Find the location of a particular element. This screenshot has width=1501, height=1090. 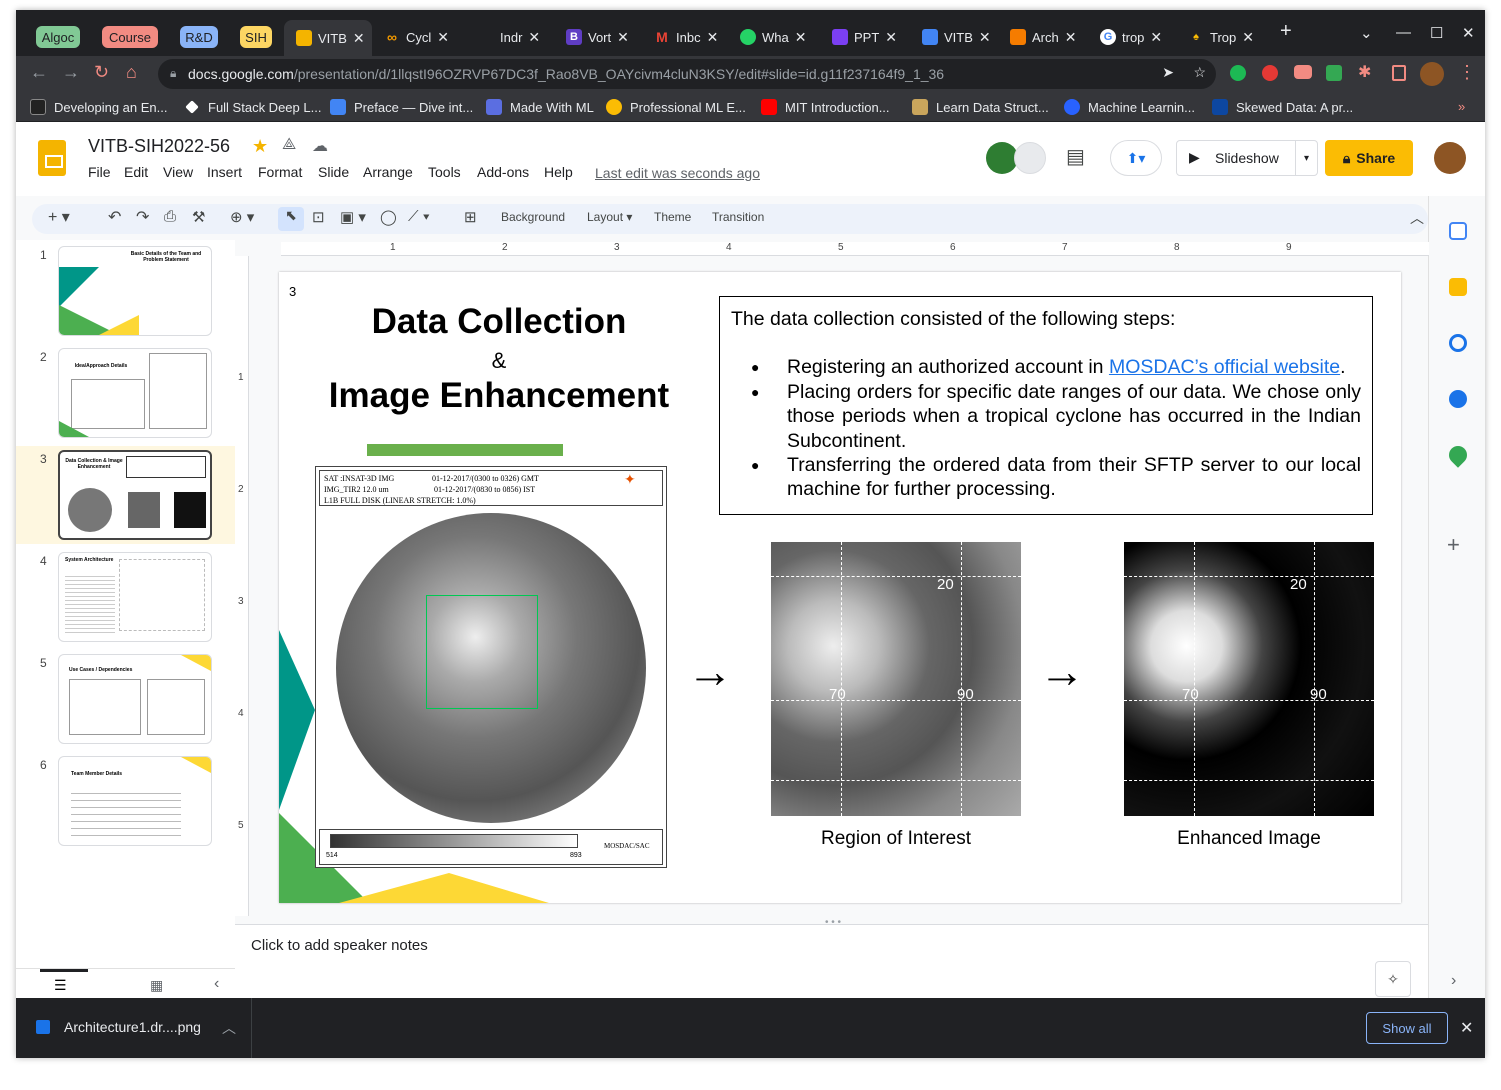

present-meet-button: ⬆▾ is located at coordinates (1136, 158).